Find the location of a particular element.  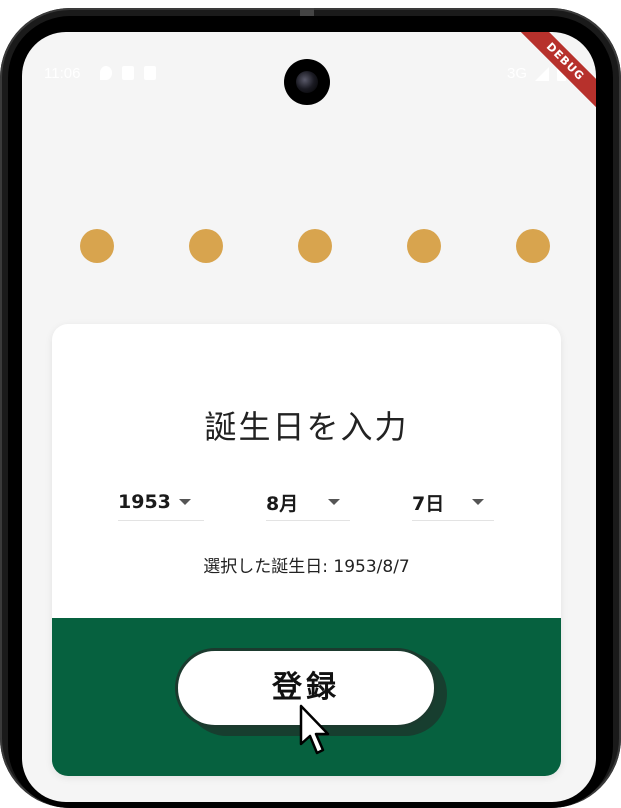

year-dropdown: 1953 is located at coordinates (161, 502).